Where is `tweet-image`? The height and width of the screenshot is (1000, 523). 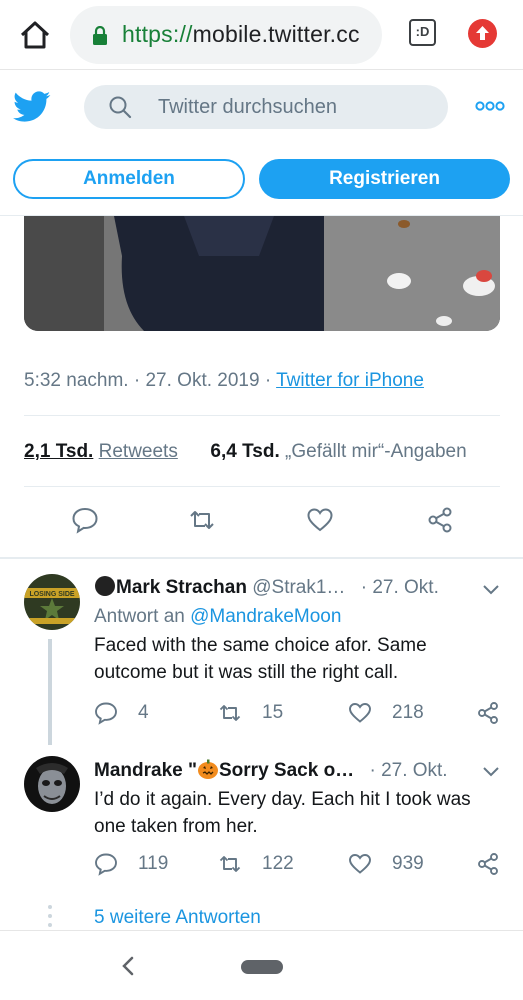 tweet-image is located at coordinates (262, 273).